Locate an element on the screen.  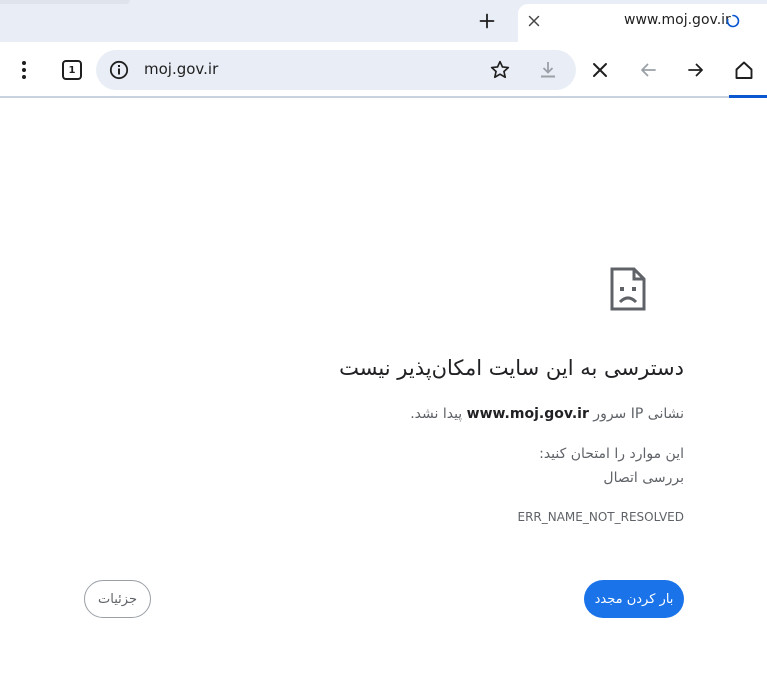
tab-close-button is located at coordinates (534, 21).